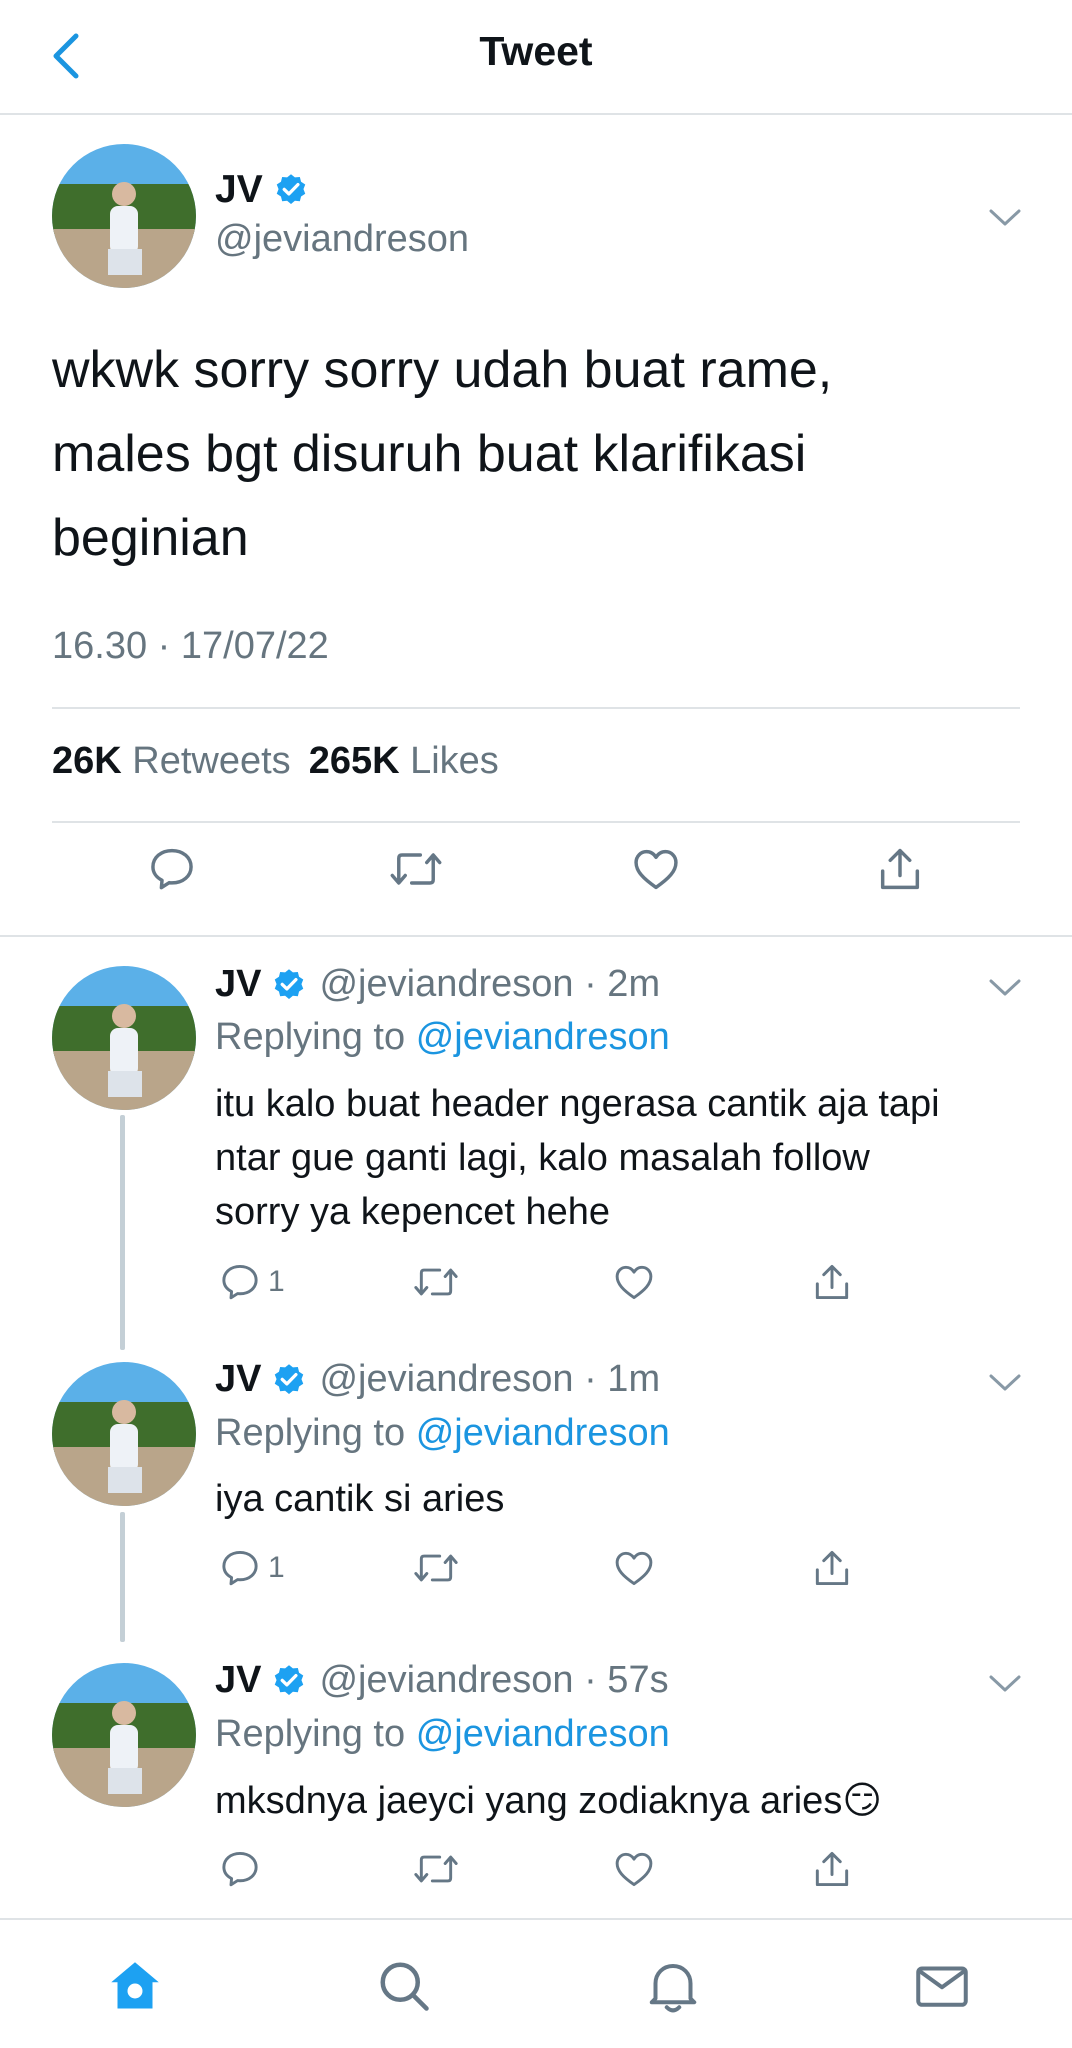  I want to click on home-icon, so click(135, 1985).